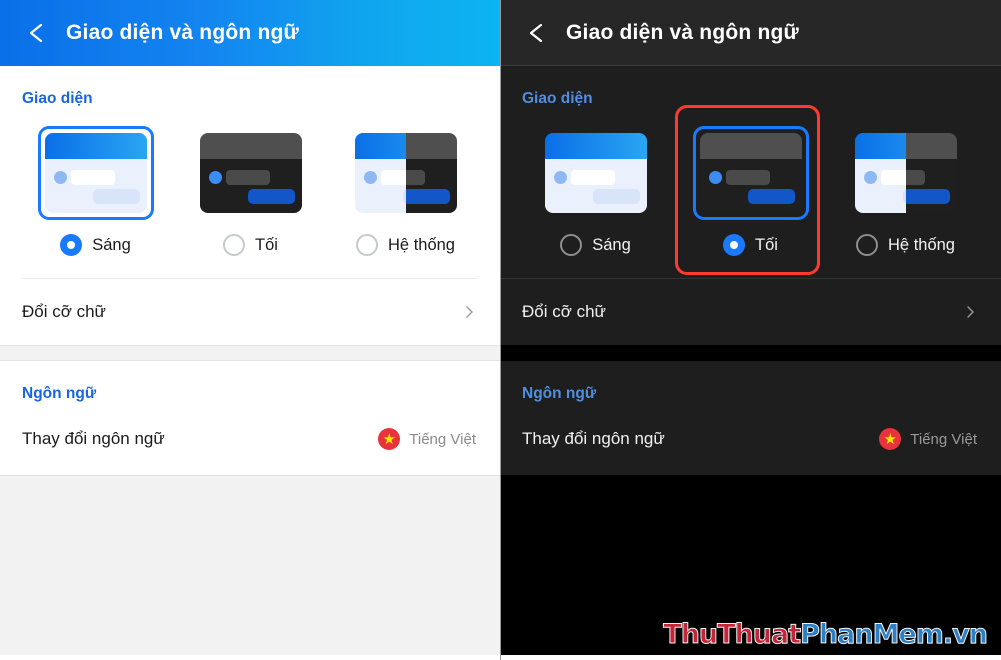 The width and height of the screenshot is (1001, 660). I want to click on language-section-light: Ngôn ngữ Thay đổi ngôn ngữ ★ Tiếng Việt, so click(250, 418).